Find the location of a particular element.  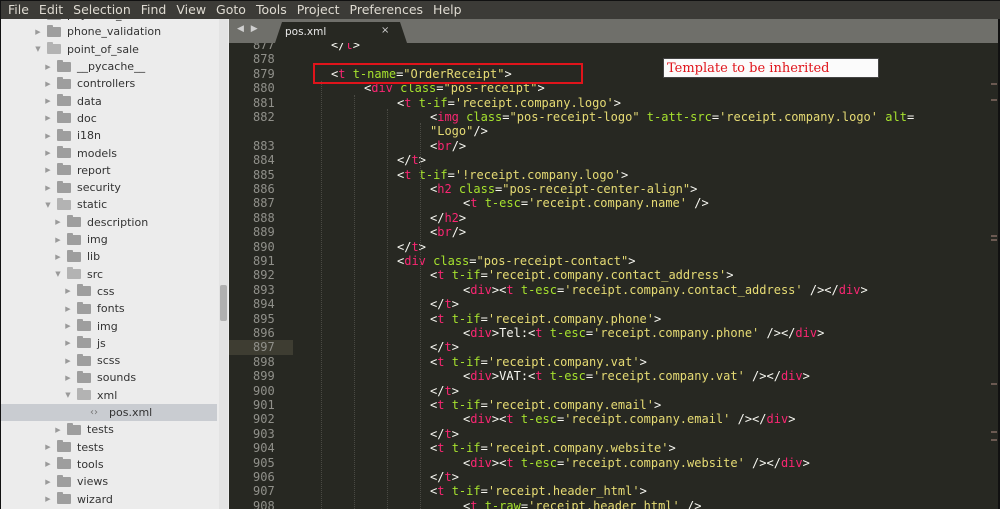

close-icon: × is located at coordinates (385, 30).